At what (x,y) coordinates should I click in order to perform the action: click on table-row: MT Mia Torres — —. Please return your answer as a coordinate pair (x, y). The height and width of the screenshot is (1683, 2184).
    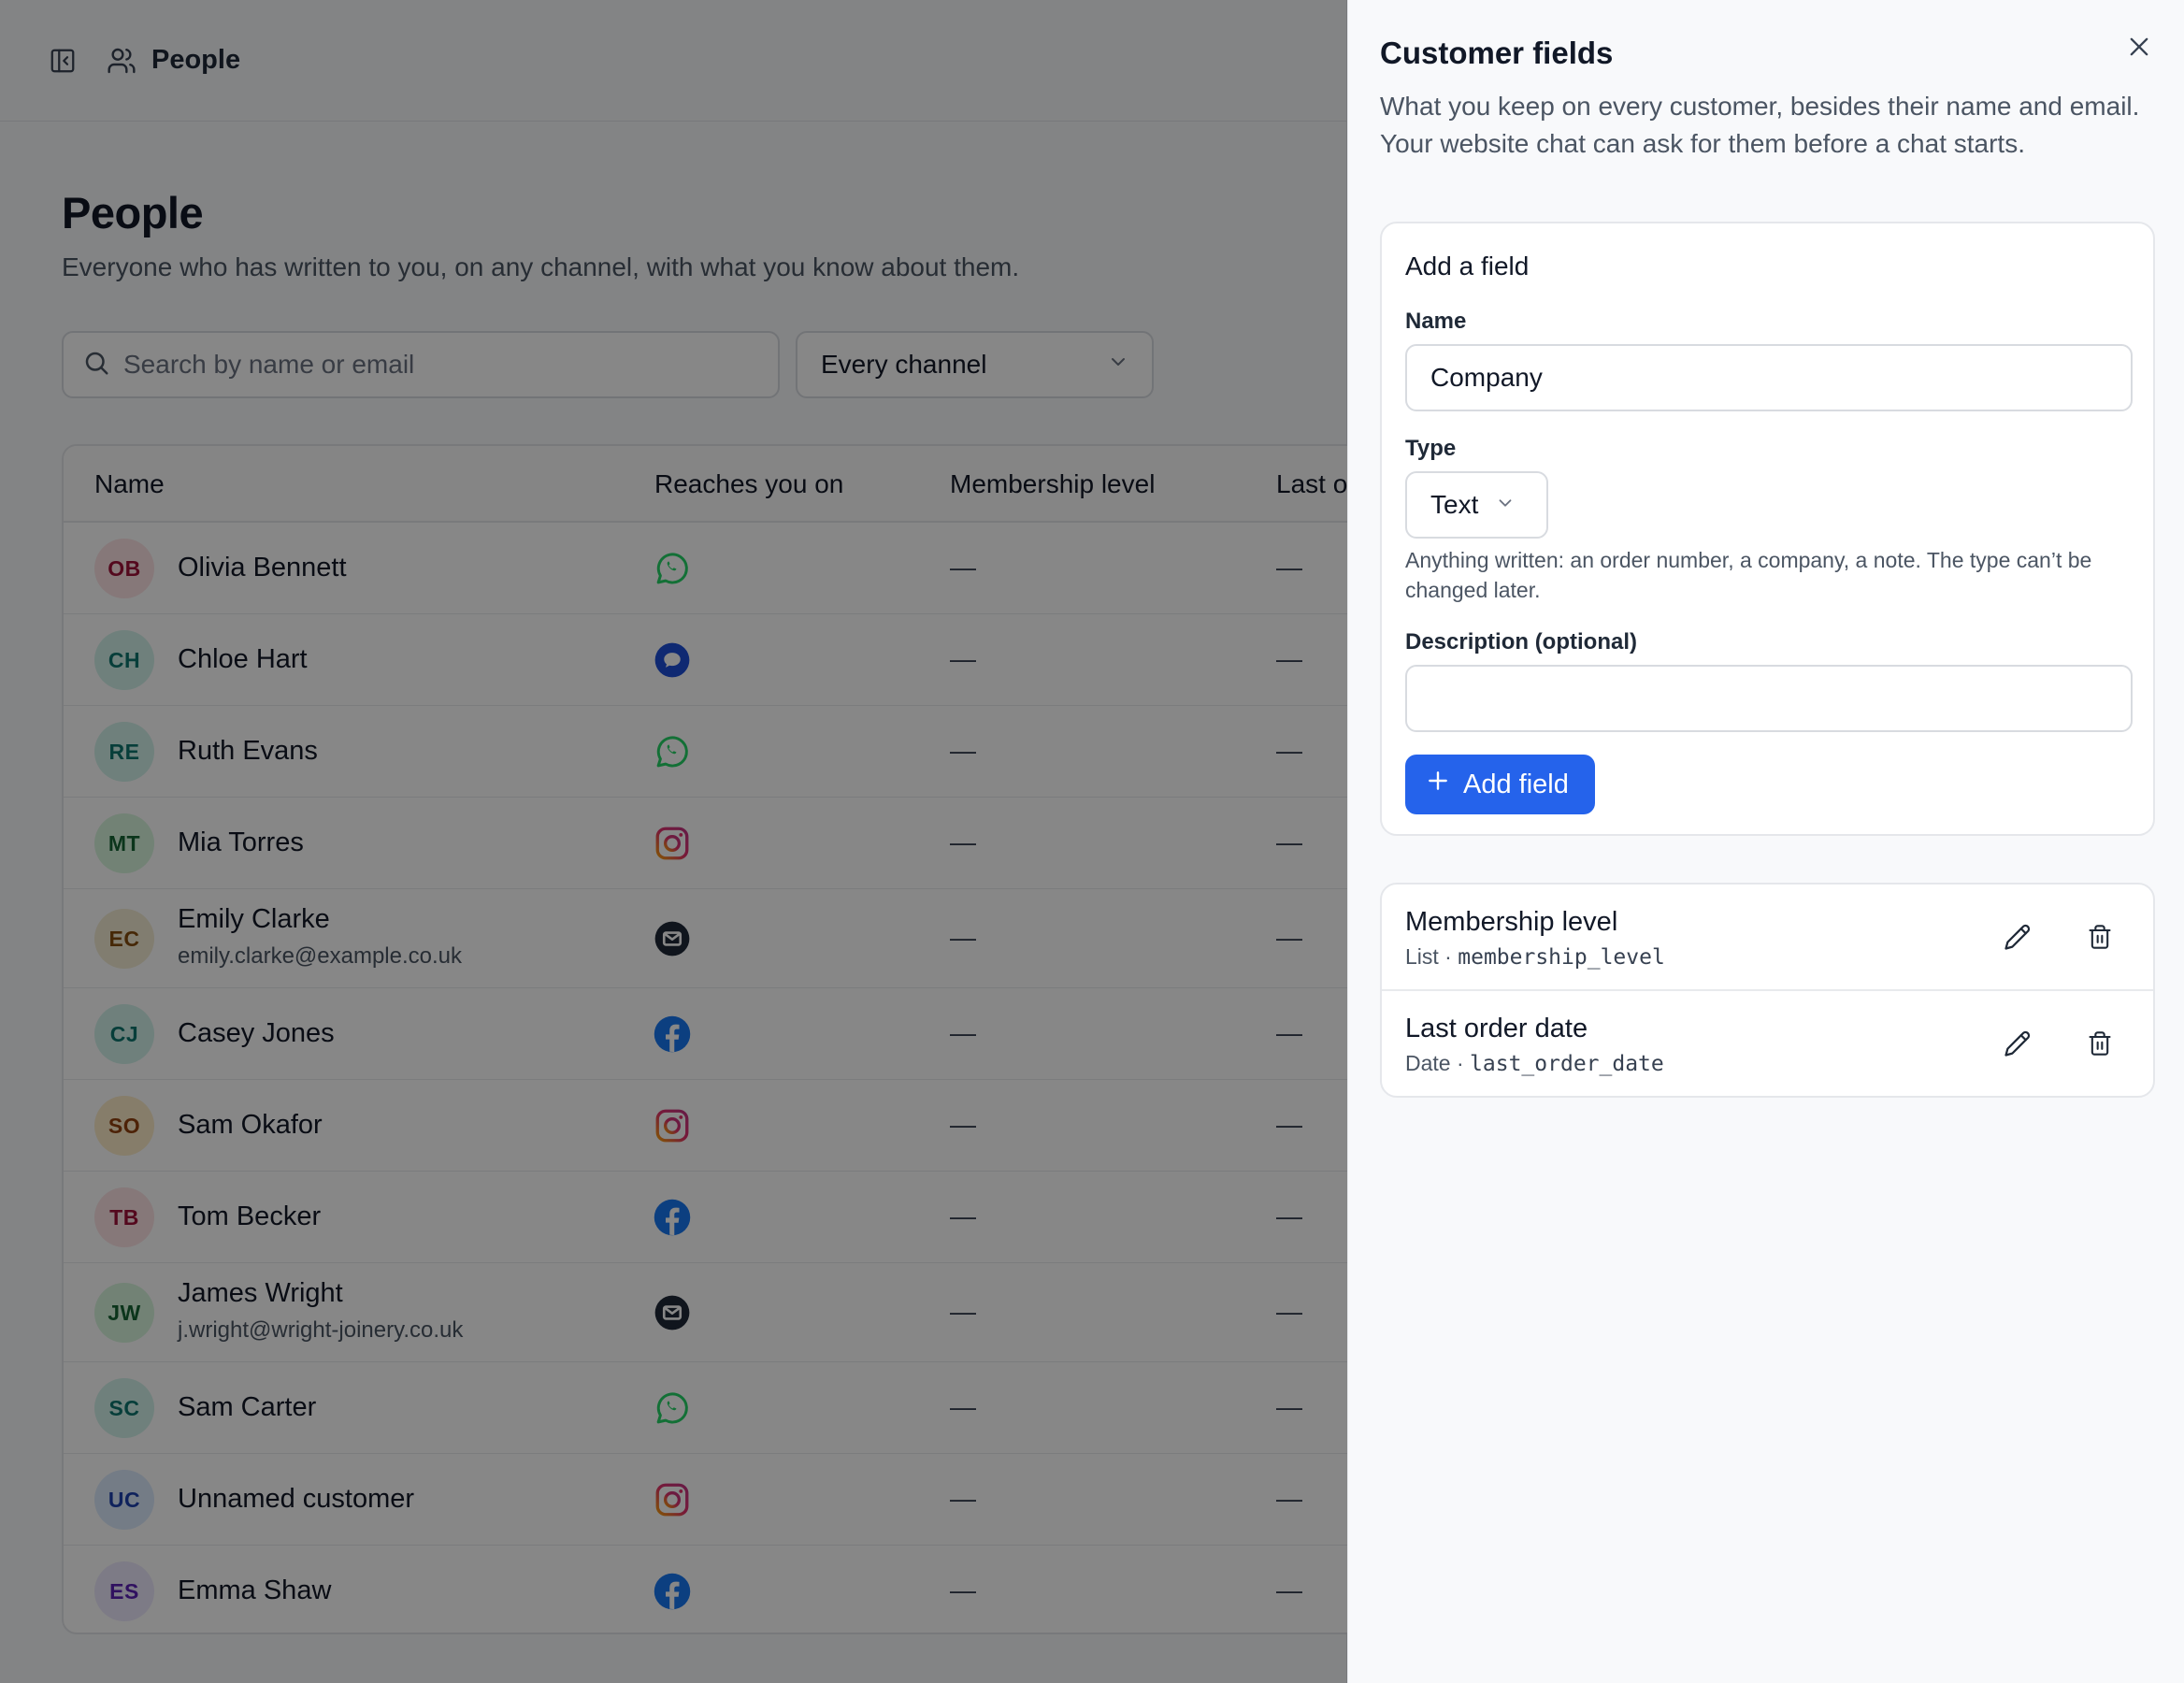
    Looking at the image, I should click on (725, 844).